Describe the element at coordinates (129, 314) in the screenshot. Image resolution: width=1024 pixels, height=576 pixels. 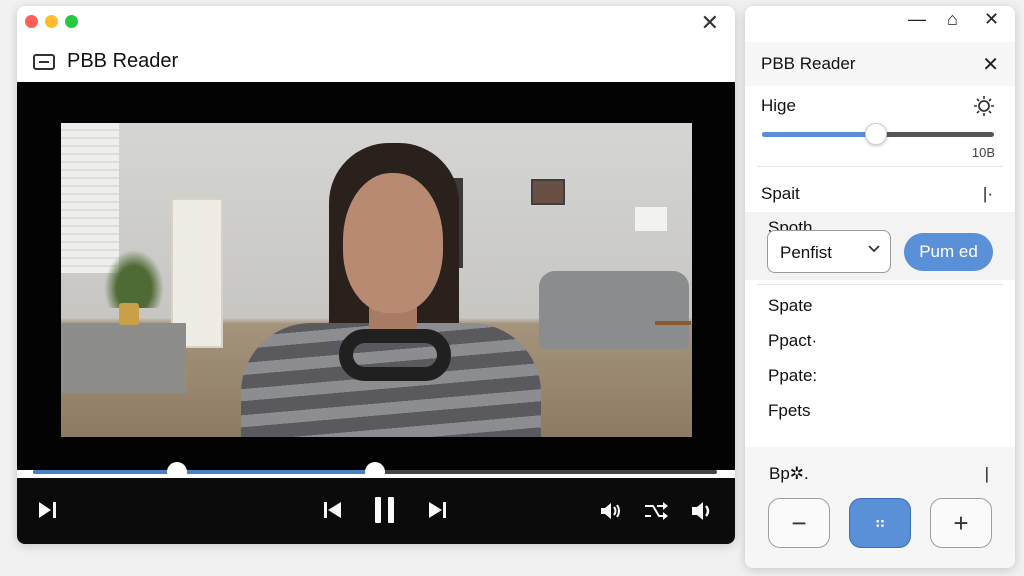
I see `scene-plant-pot` at that location.